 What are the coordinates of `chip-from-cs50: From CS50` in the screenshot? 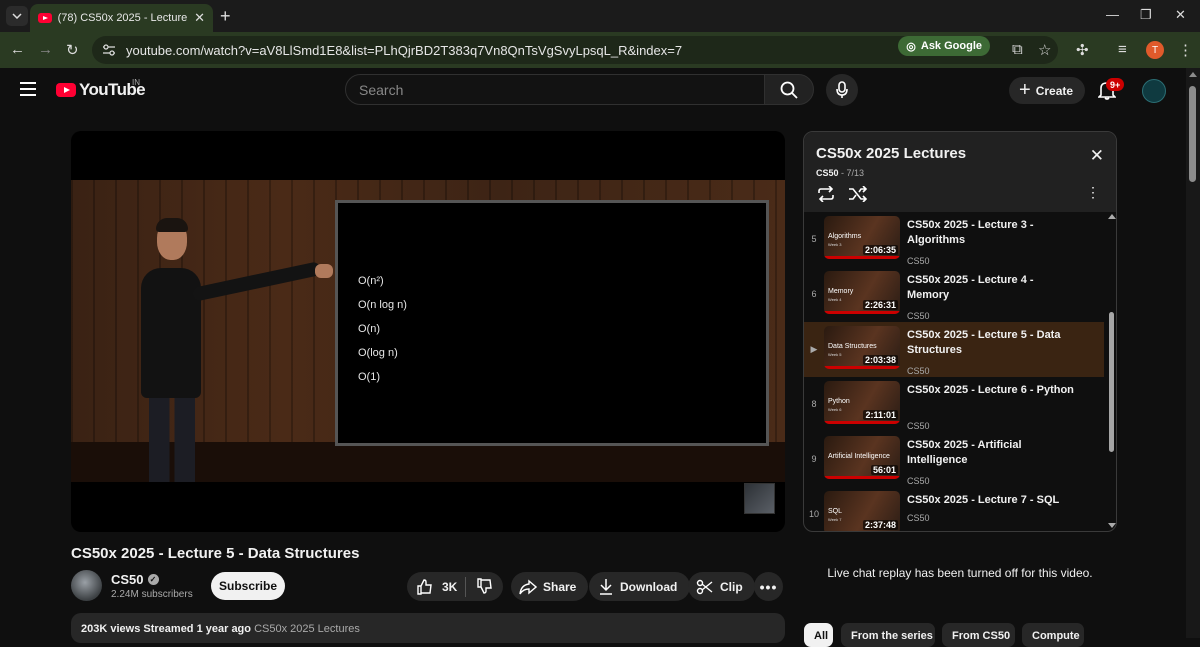 It's located at (978, 635).